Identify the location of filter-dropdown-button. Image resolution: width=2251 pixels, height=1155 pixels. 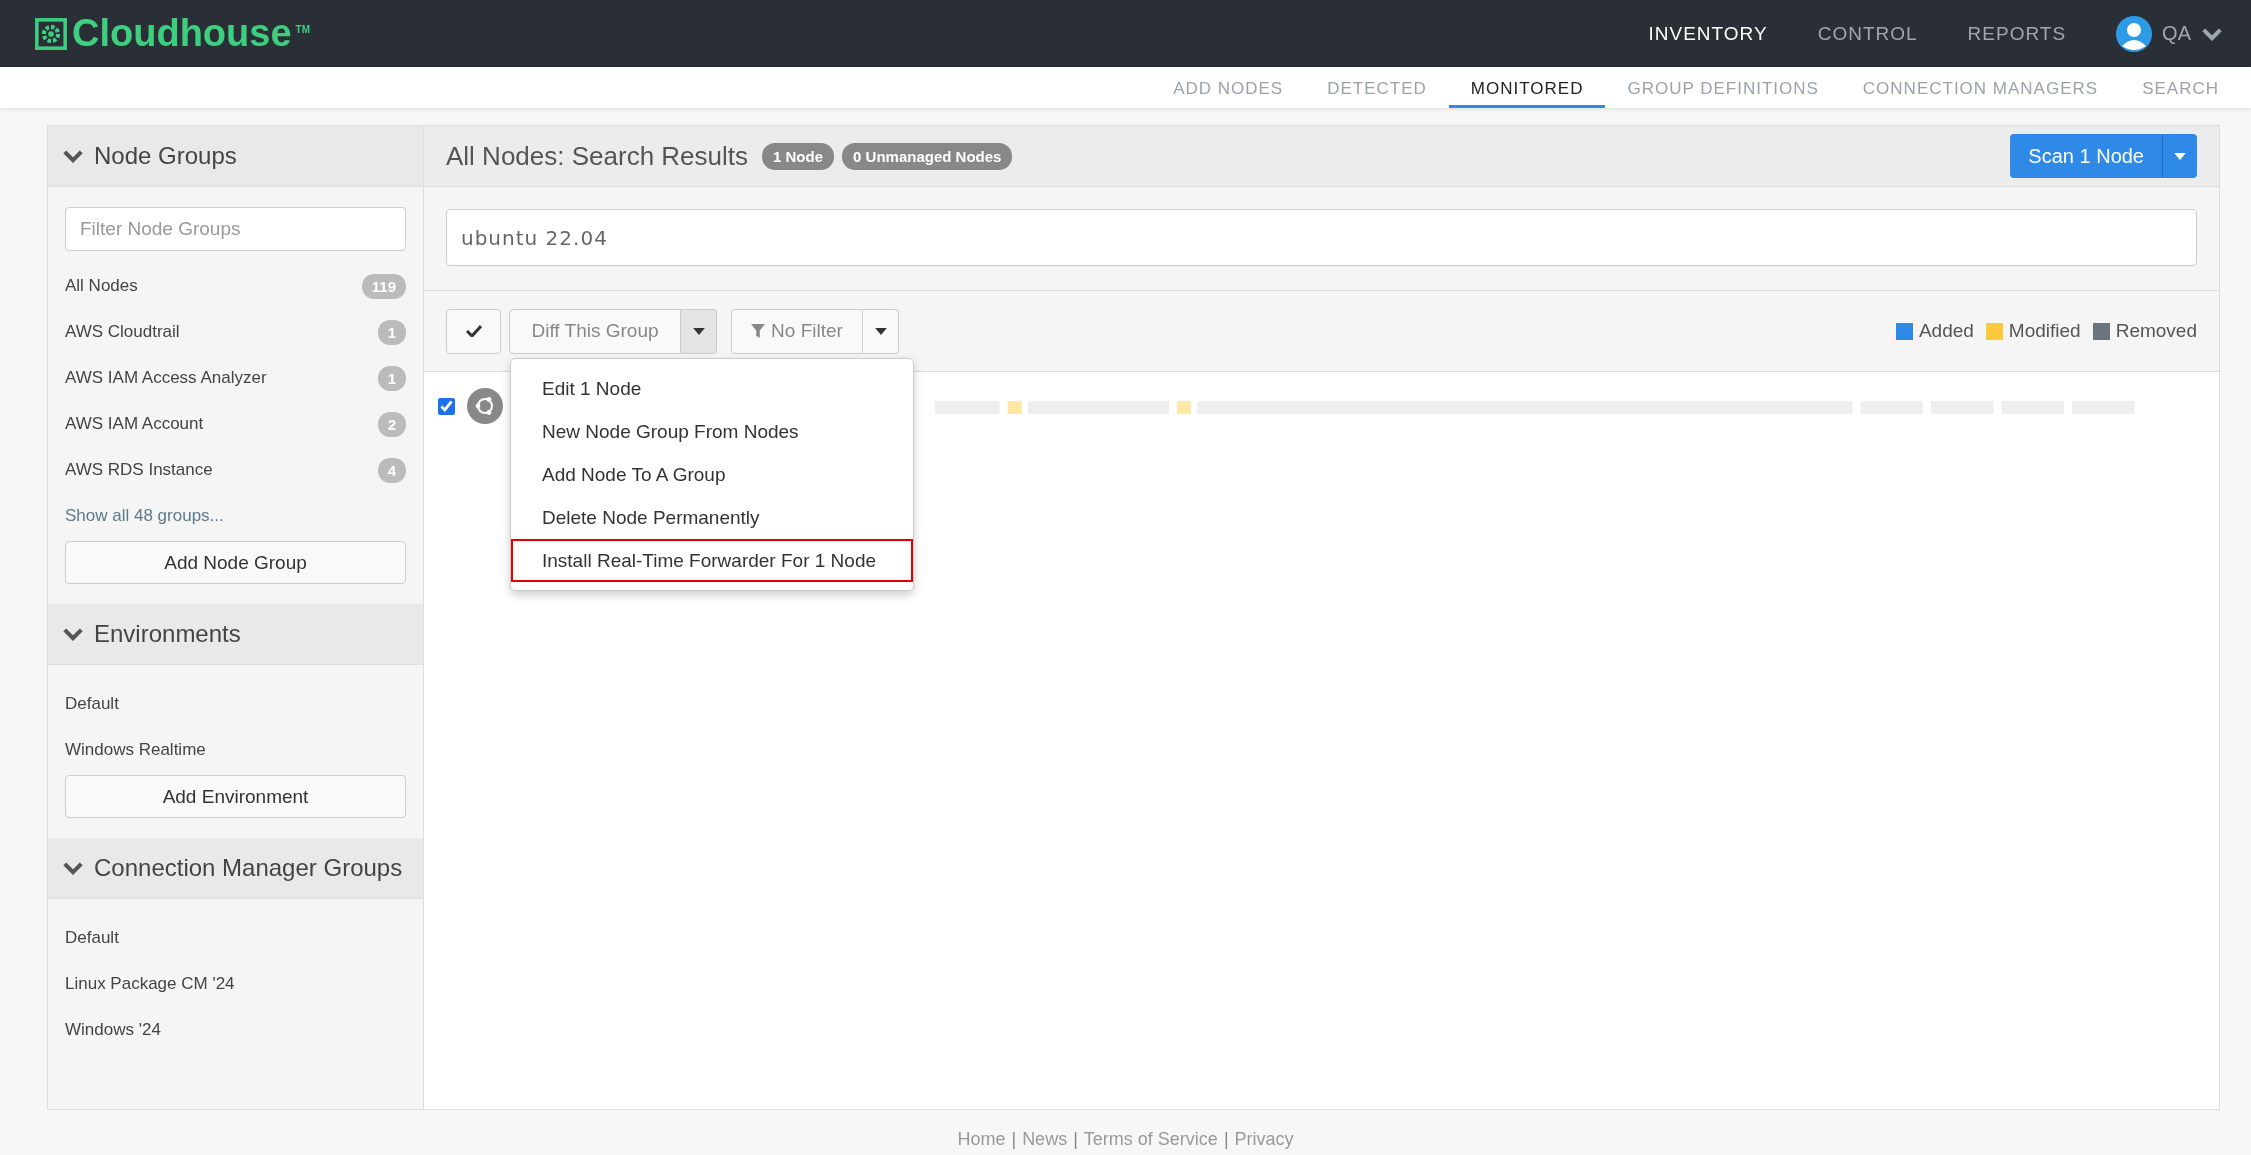
(881, 331).